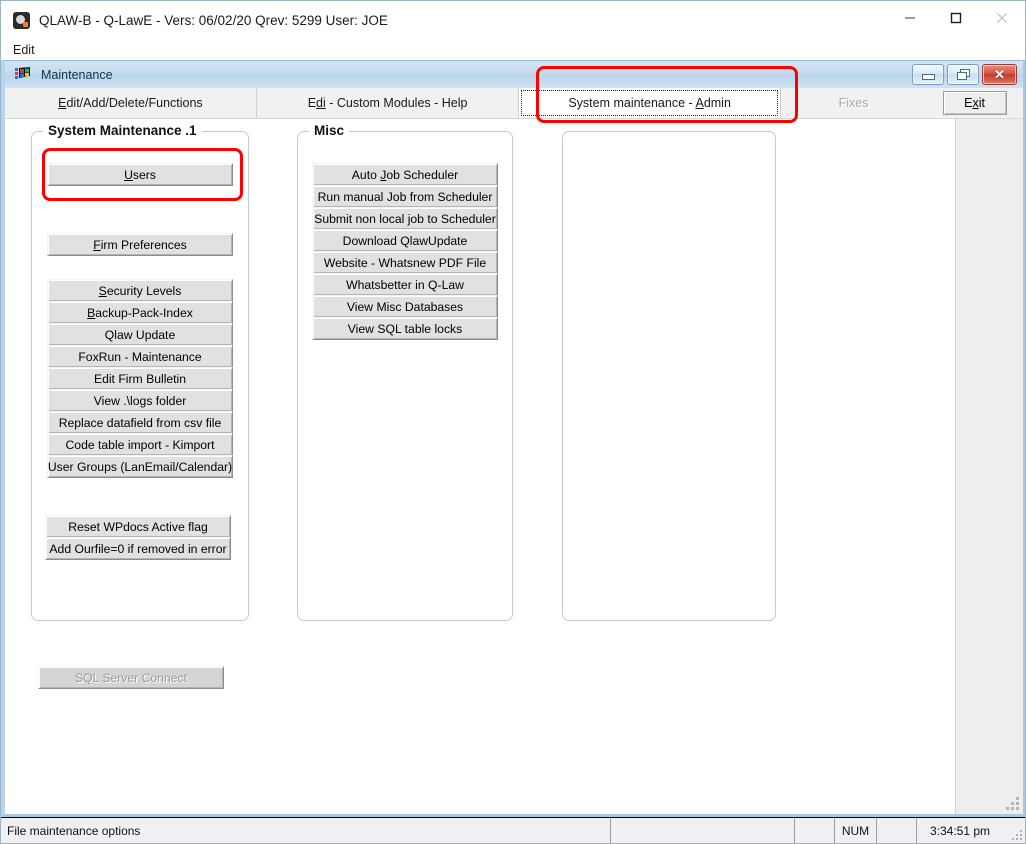 The height and width of the screenshot is (844, 1026). What do you see at coordinates (960, 830) in the screenshot?
I see `status-clock: 3:34:51 pm` at bounding box center [960, 830].